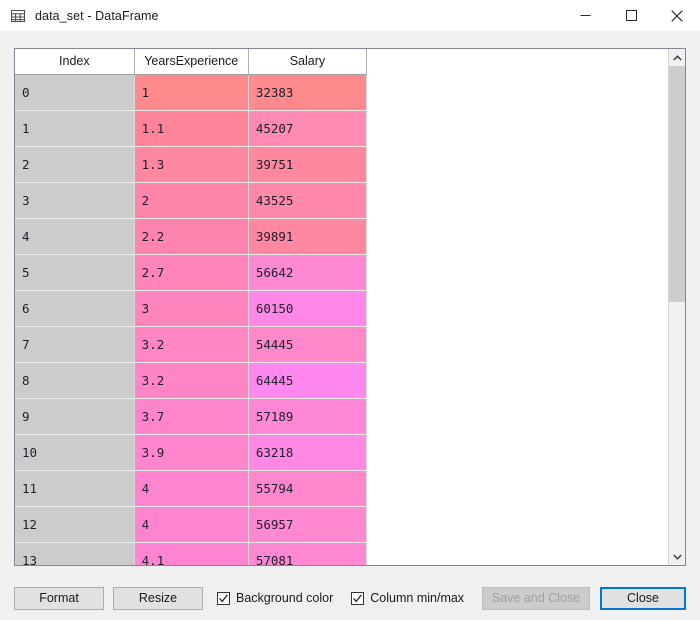  Describe the element at coordinates (308, 62) in the screenshot. I see `column-header-salary: Salary` at that location.